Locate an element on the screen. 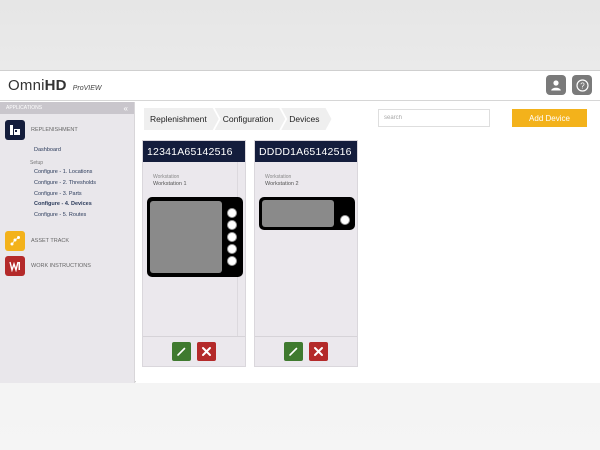  logo-product: ProVIEW is located at coordinates (87, 88).